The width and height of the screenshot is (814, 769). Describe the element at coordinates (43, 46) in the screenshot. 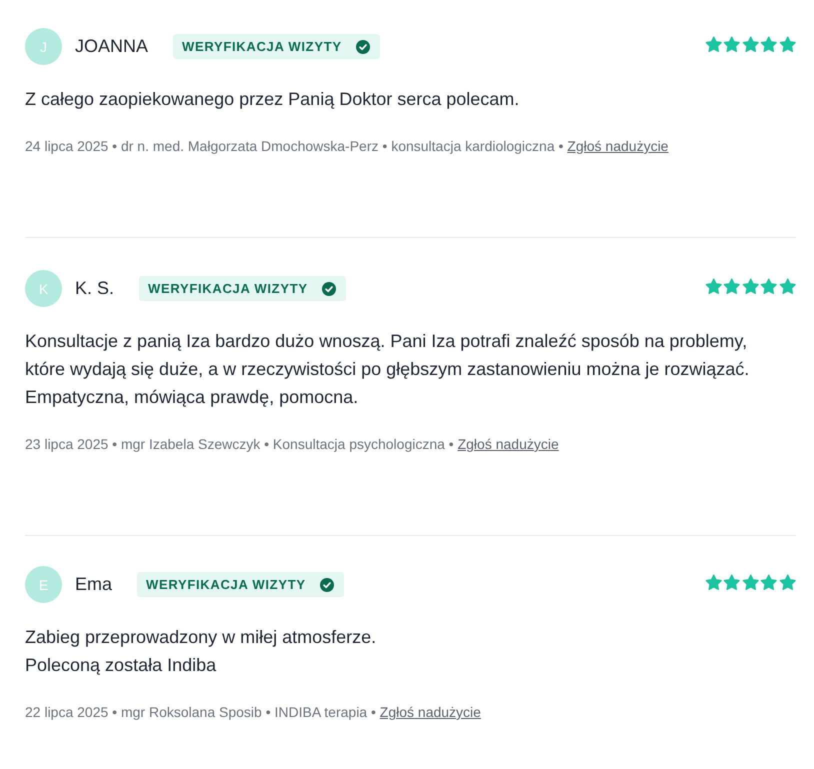

I see `avatar-circle: J` at that location.